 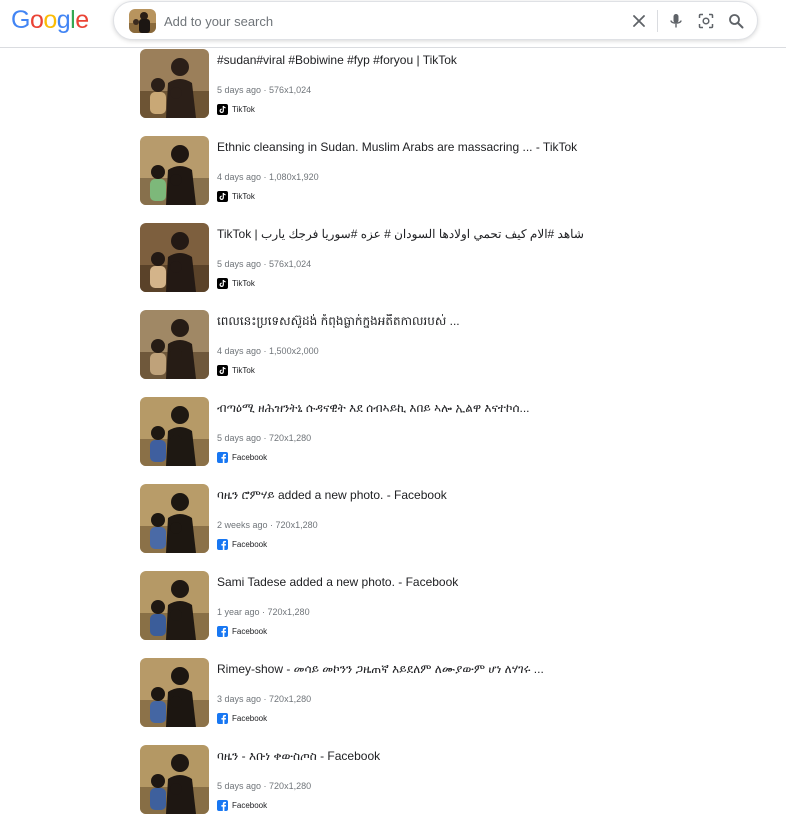 I want to click on close-icon, so click(x=639, y=21).